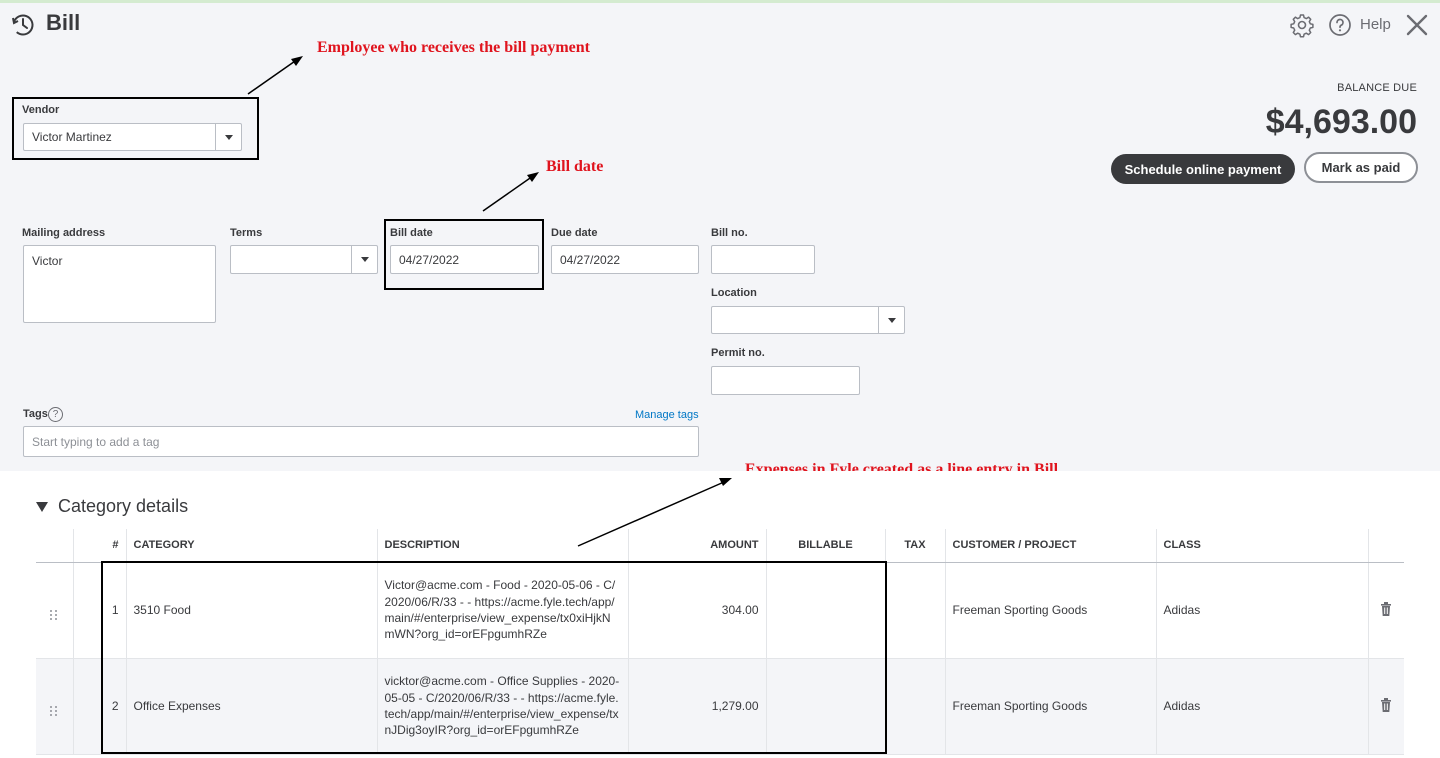 This screenshot has width=1440, height=758. I want to click on mailing-address-field: Victor, so click(119, 284).